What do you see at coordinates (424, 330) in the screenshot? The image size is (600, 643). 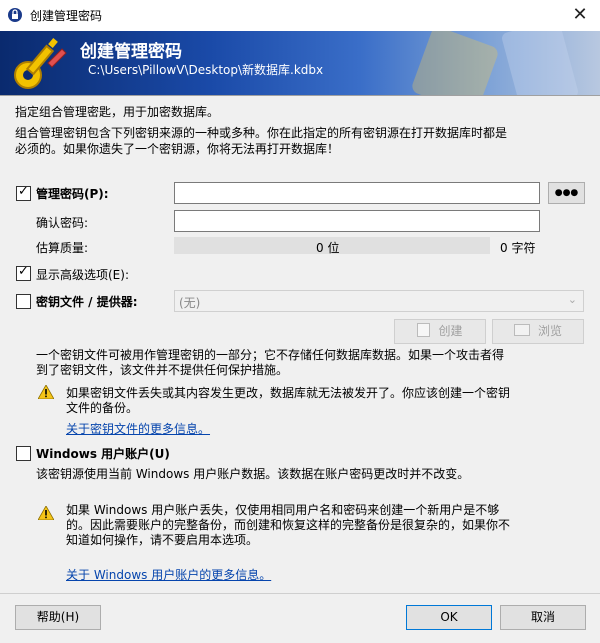 I see `create-file-icon` at bounding box center [424, 330].